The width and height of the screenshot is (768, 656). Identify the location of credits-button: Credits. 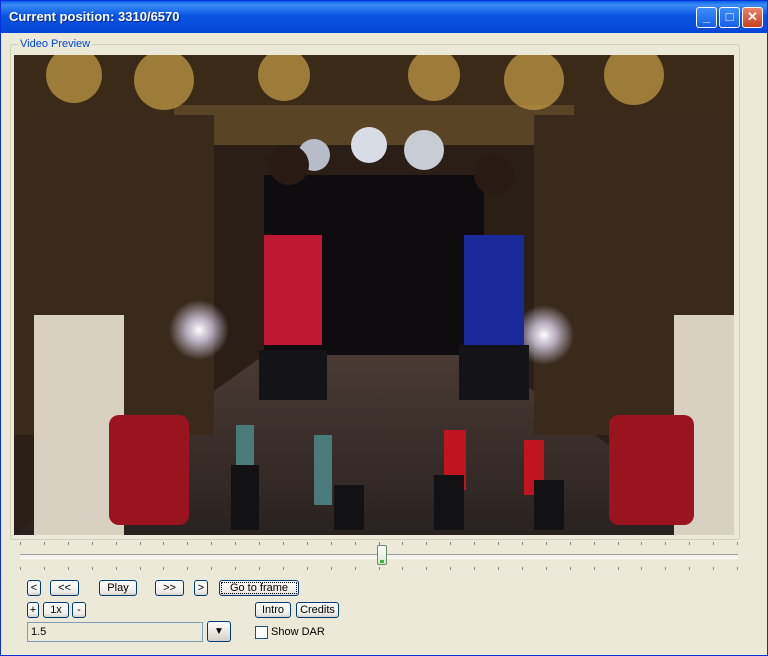
(317, 610).